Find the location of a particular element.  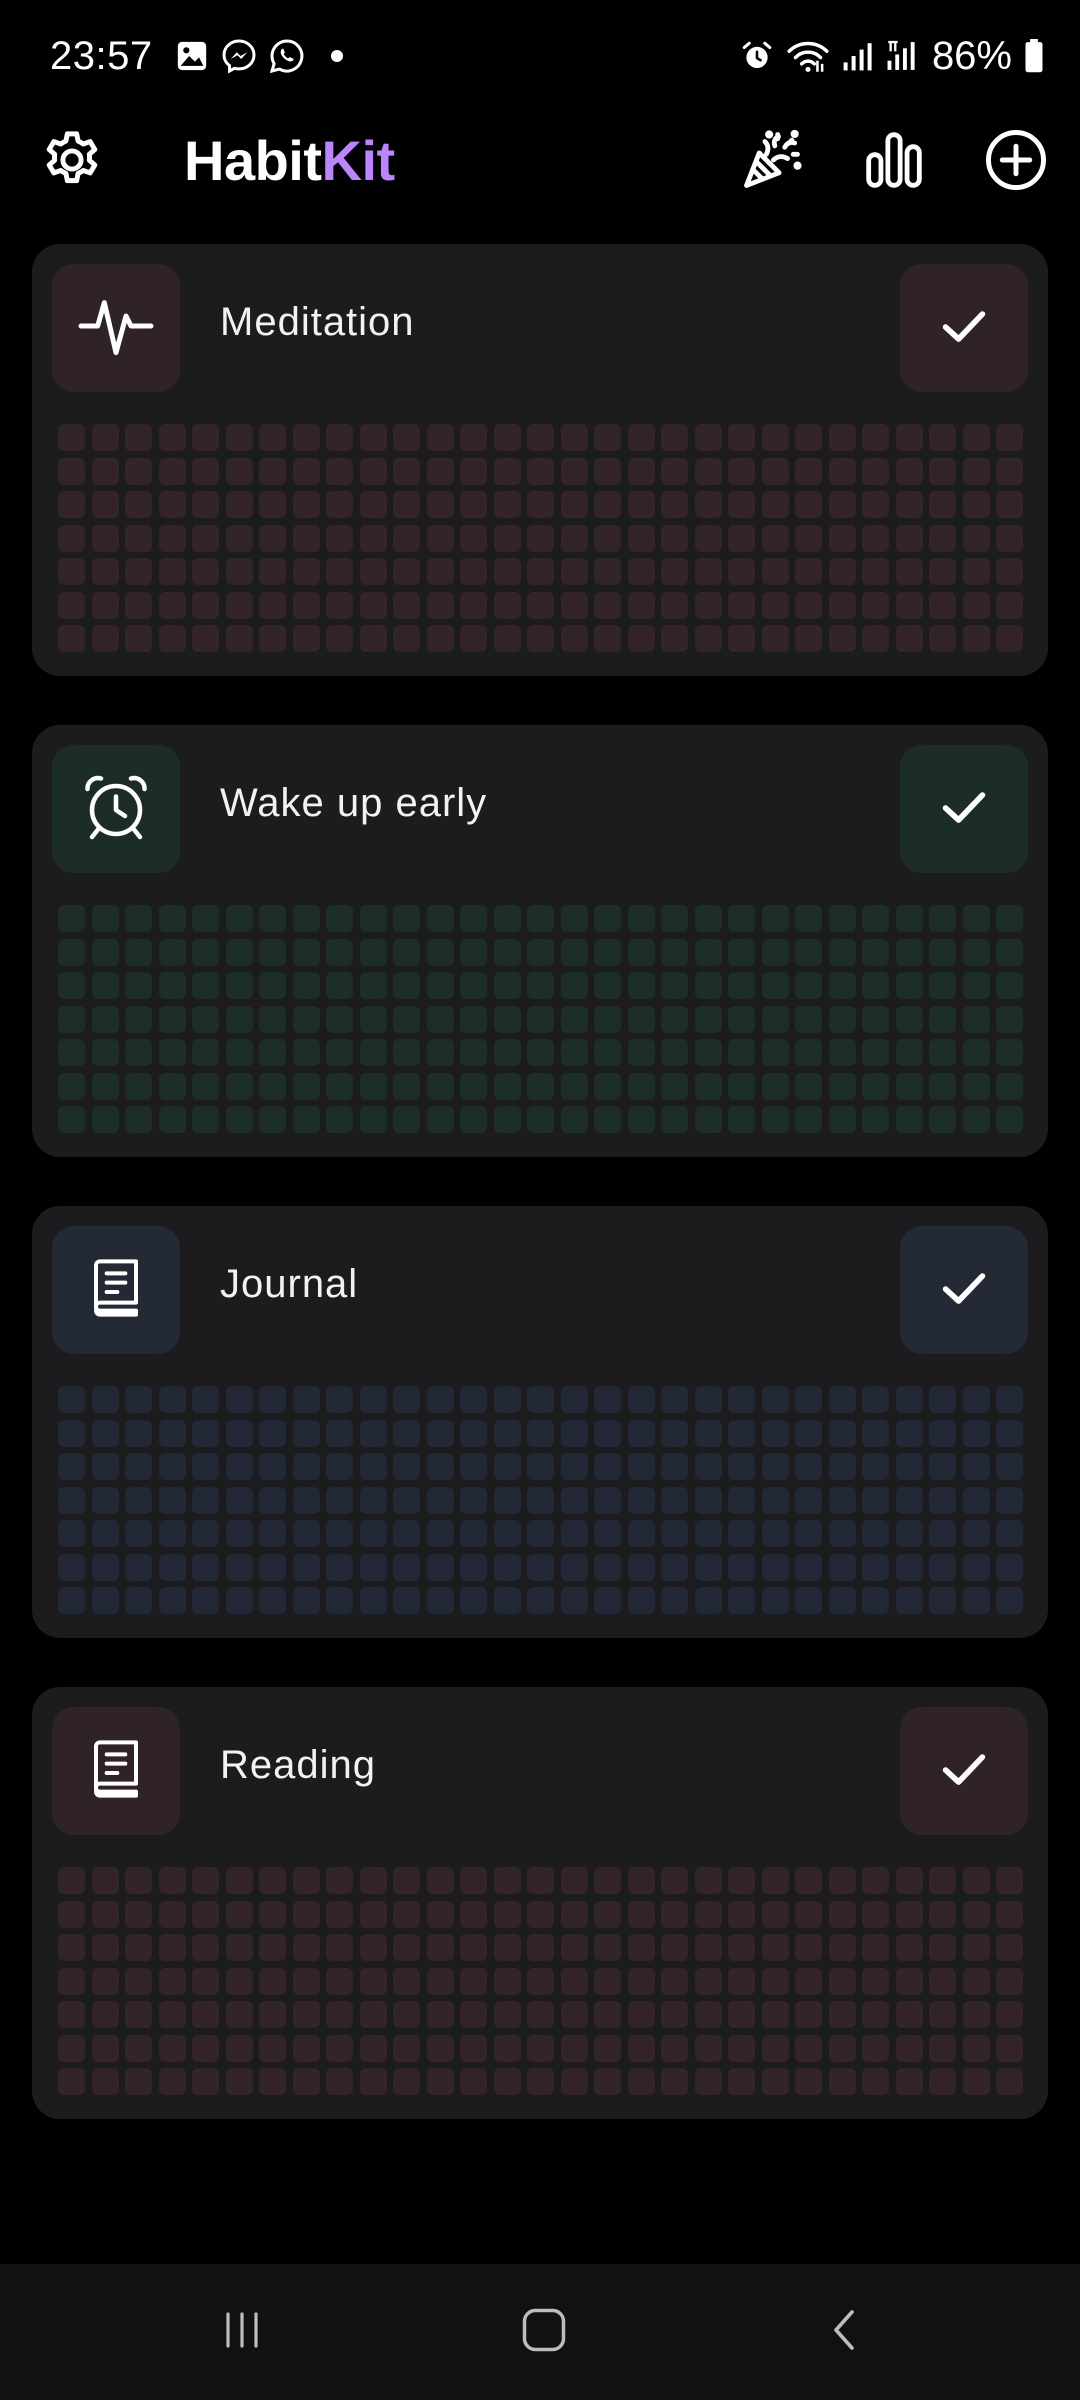

back-button is located at coordinates (846, 2332).